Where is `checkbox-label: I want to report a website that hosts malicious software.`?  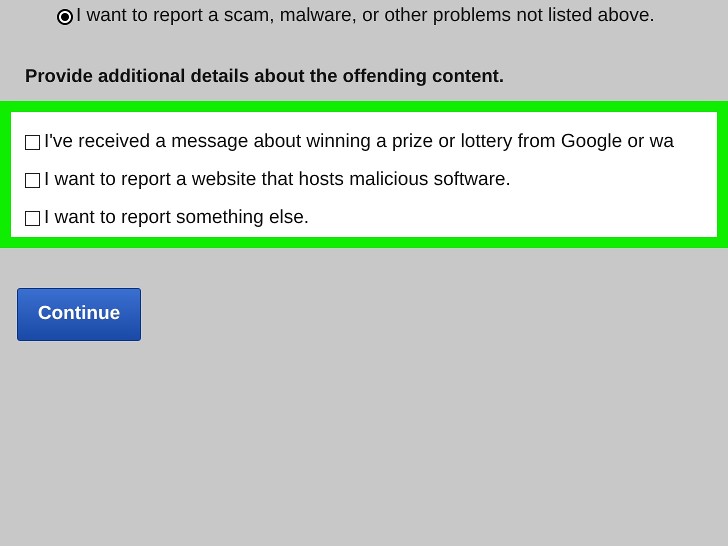
checkbox-label: I want to report a website that hosts malicious software. is located at coordinates (277, 180).